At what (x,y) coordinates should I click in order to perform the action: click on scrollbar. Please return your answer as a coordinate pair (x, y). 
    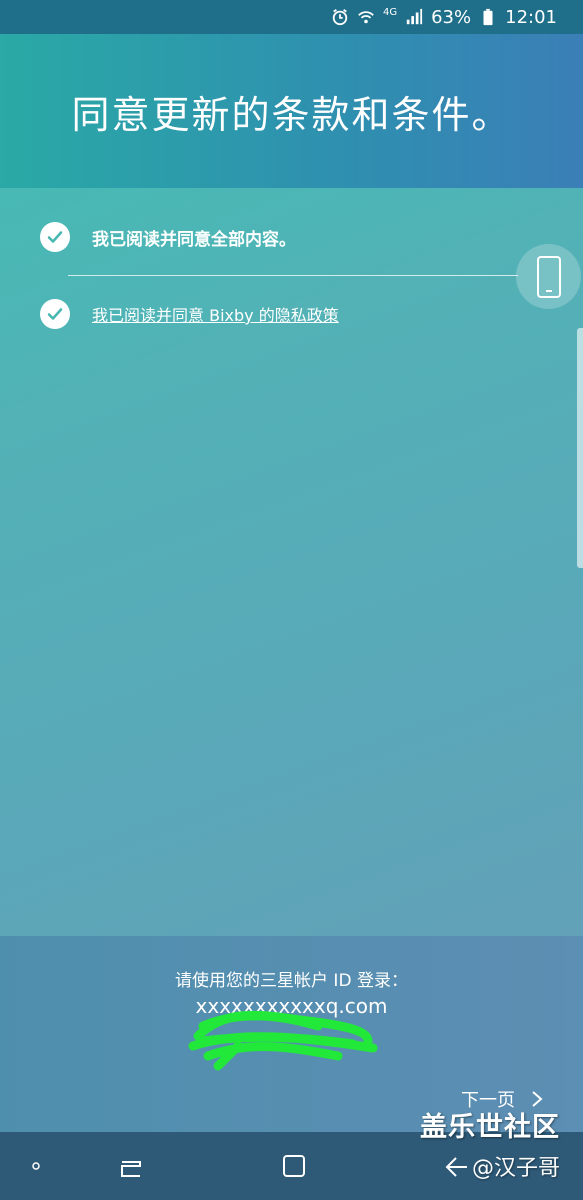
    Looking at the image, I should click on (580, 448).